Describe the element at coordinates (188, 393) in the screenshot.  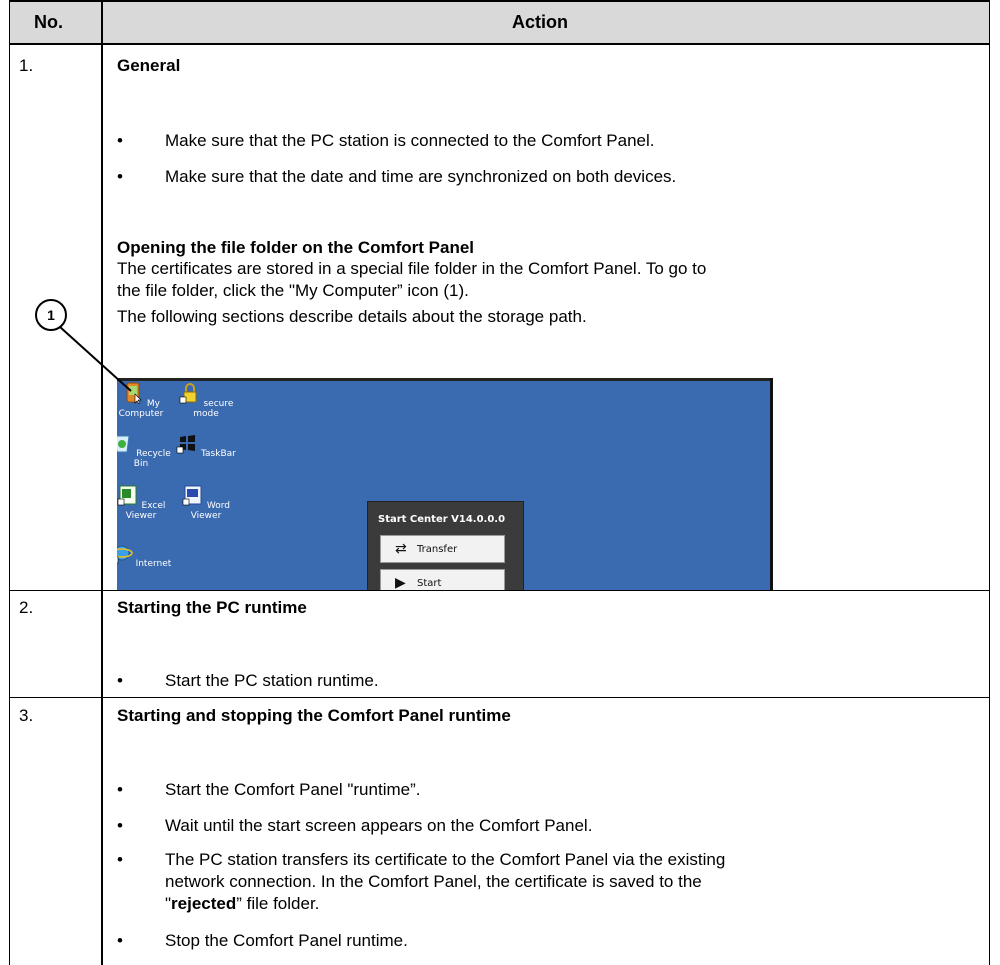
I see `lock-icon` at that location.